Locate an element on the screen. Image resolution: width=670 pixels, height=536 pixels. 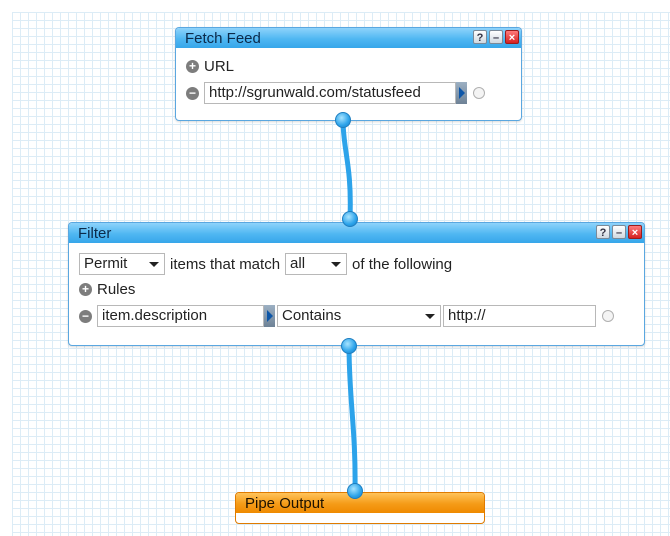
rule-value-input: http:// is located at coordinates (519, 316).